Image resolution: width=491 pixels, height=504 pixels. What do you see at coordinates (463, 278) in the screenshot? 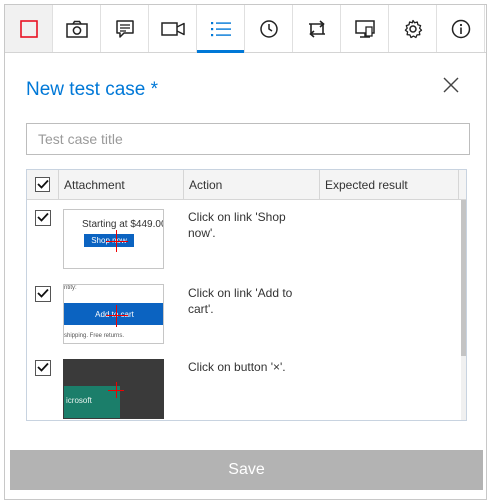
I see `scrollbar-thumb` at bounding box center [463, 278].